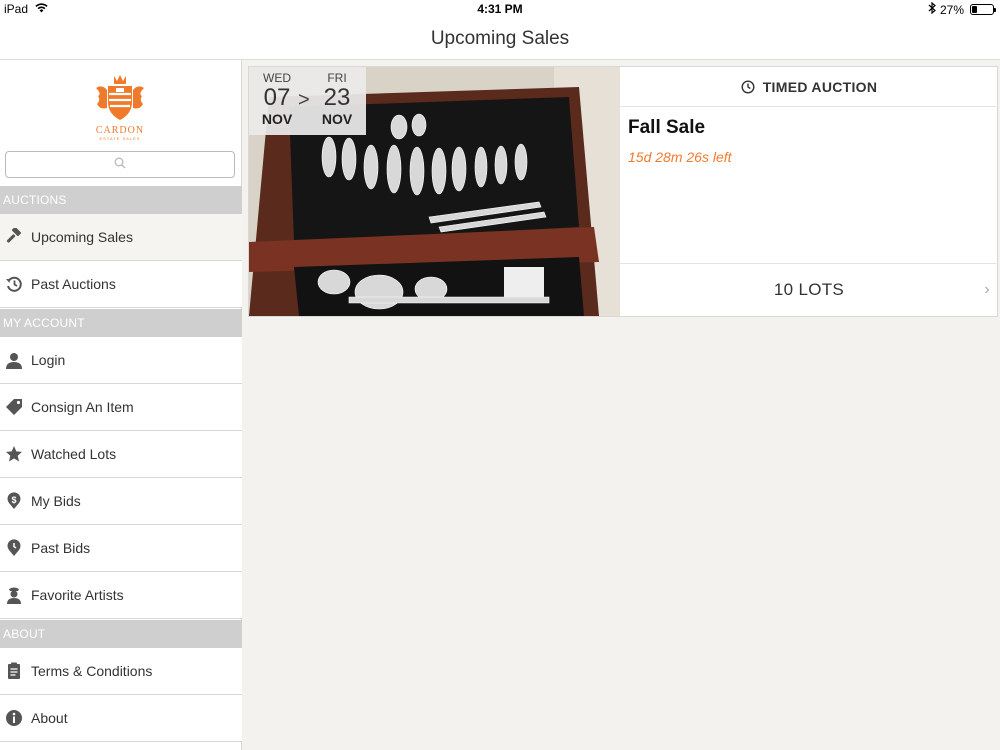 This screenshot has height=750, width=1000. Describe the element at coordinates (121, 501) in the screenshot. I see `sidebar-item-my-bids: $ My Bids` at that location.